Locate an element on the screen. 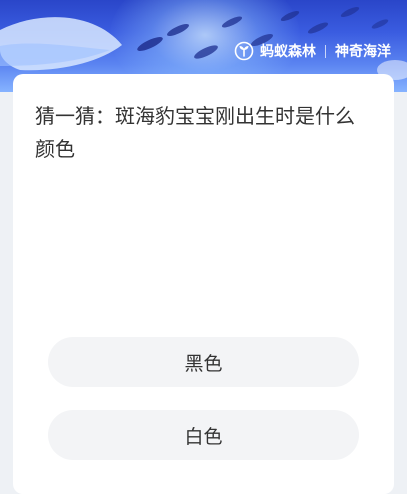  brand-bar: 蚂蚁森林 神奇海洋 is located at coordinates (312, 51).